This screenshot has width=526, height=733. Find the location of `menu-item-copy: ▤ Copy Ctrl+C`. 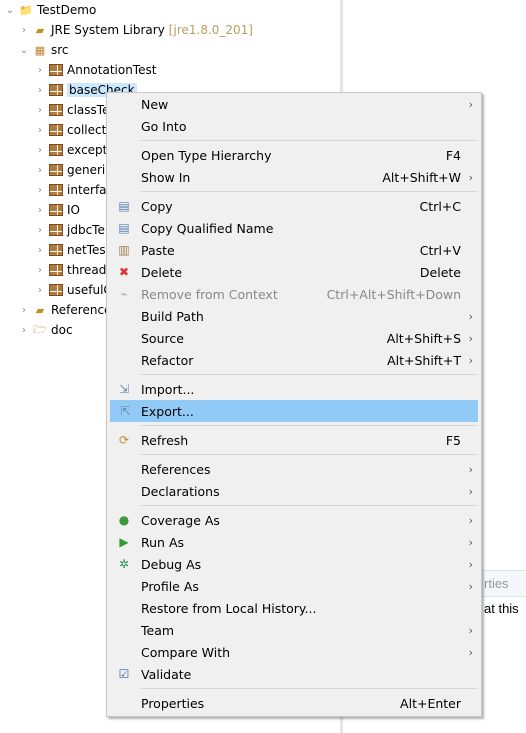

menu-item-copy: ▤ Copy Ctrl+C is located at coordinates (294, 206).